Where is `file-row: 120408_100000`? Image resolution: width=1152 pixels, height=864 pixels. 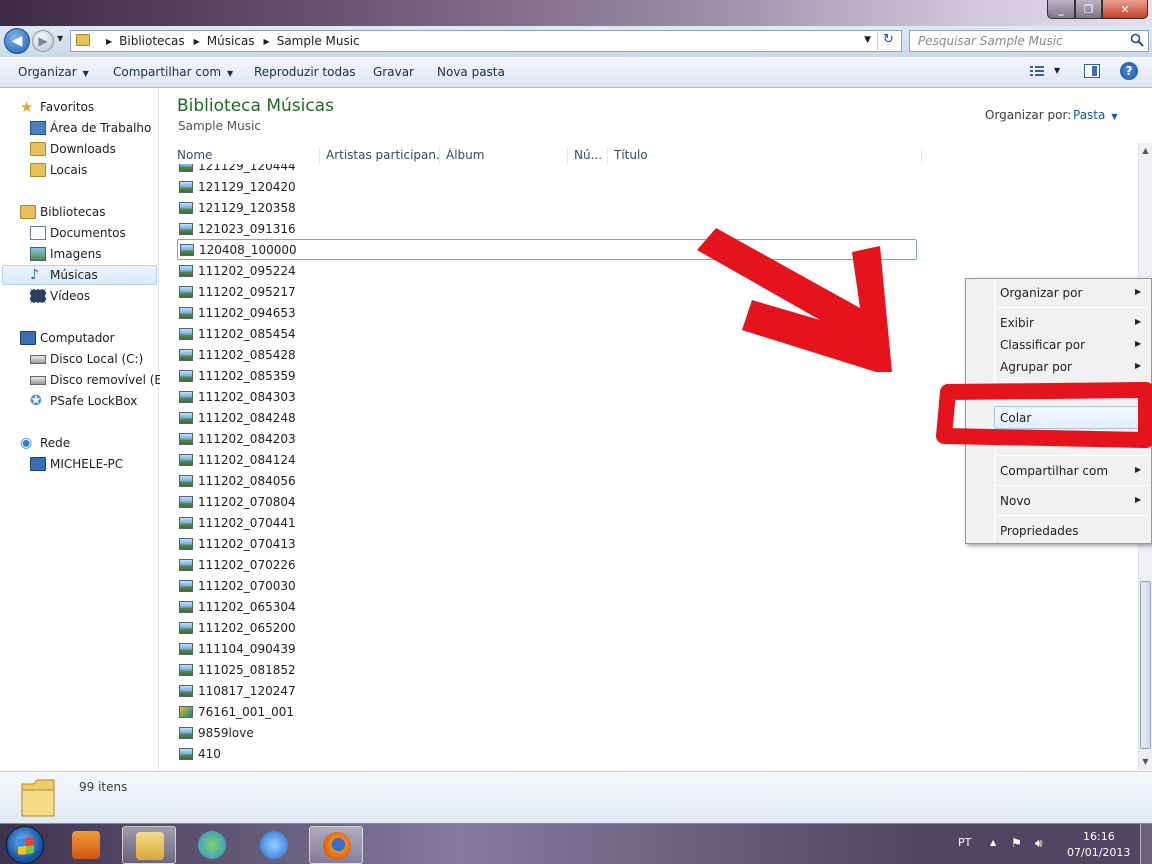 file-row: 120408_100000 is located at coordinates (547, 249).